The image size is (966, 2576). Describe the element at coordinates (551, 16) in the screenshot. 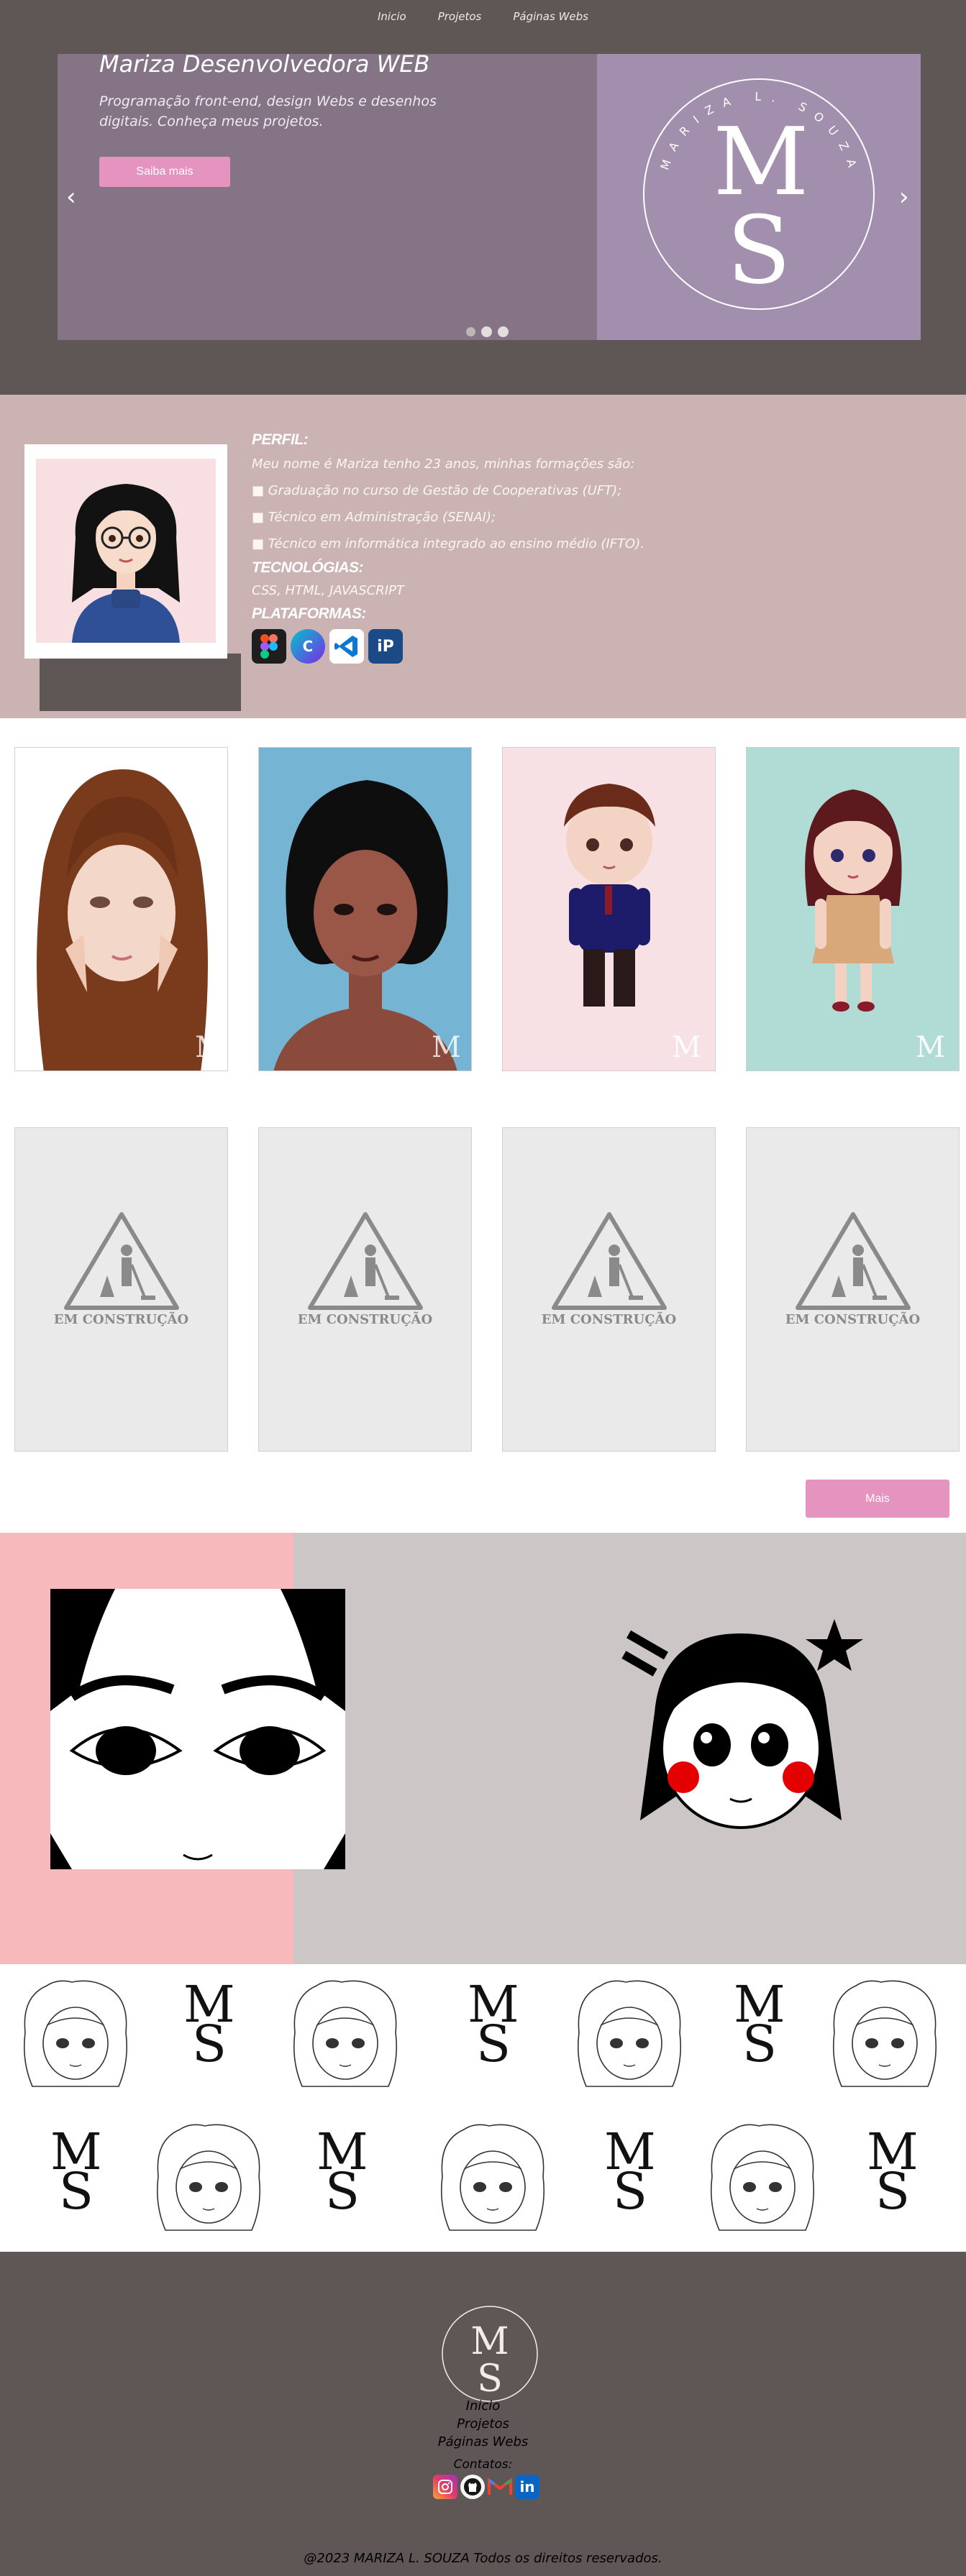

I see `nav-link-paginas-webs: Páginas Webs` at that location.